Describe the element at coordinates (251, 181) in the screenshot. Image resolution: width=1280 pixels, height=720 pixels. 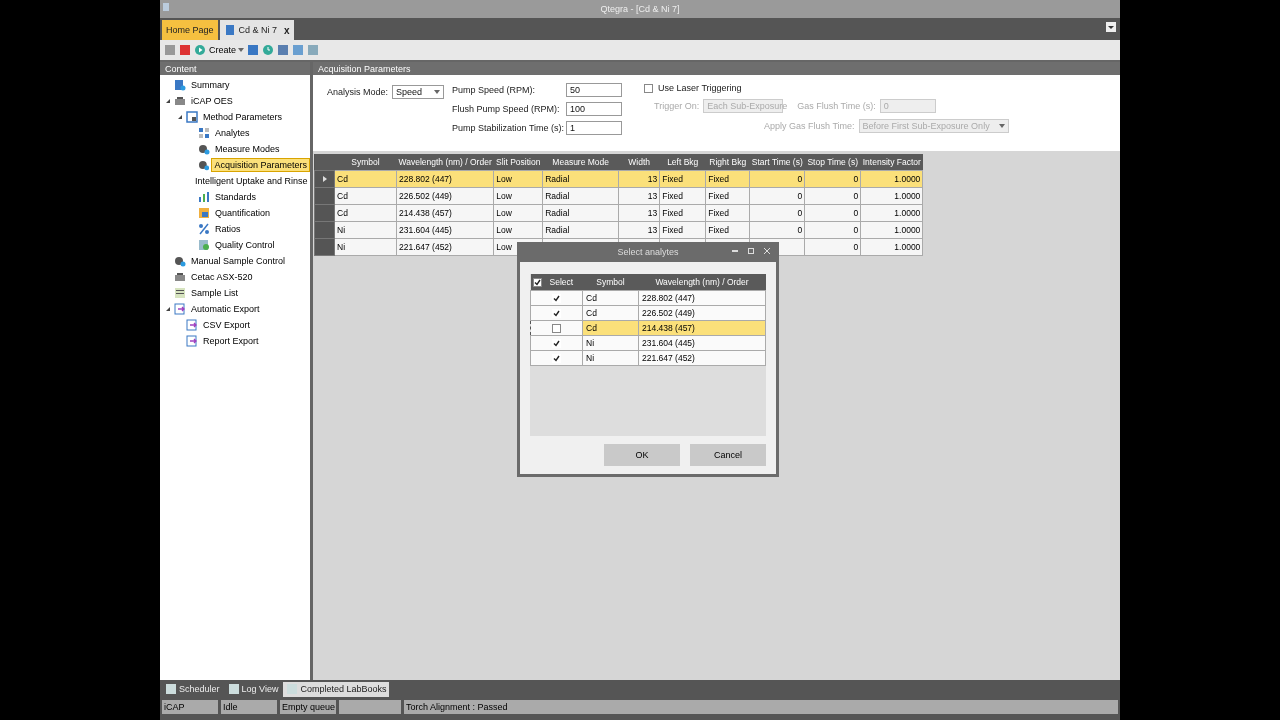
I see `tree-item: Intelligent Uptake and Rinse` at that location.